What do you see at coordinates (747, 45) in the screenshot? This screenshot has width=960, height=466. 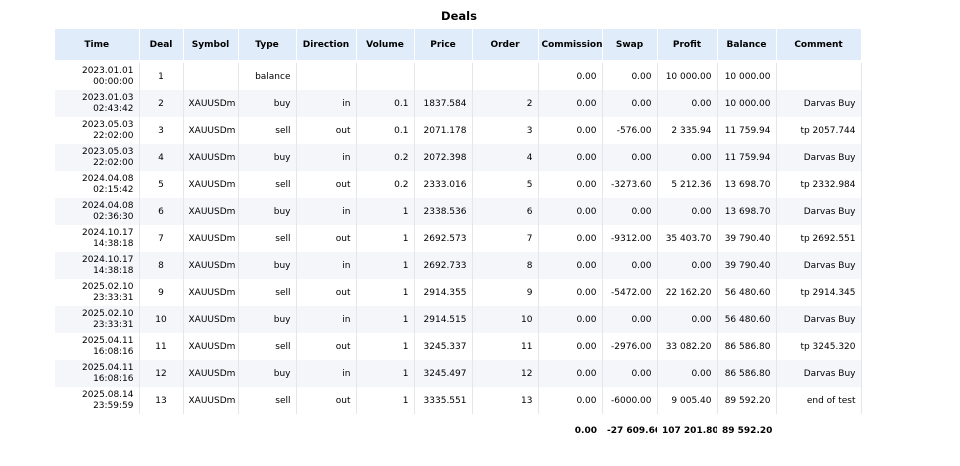 I see `column-header-balance: Balance` at bounding box center [747, 45].